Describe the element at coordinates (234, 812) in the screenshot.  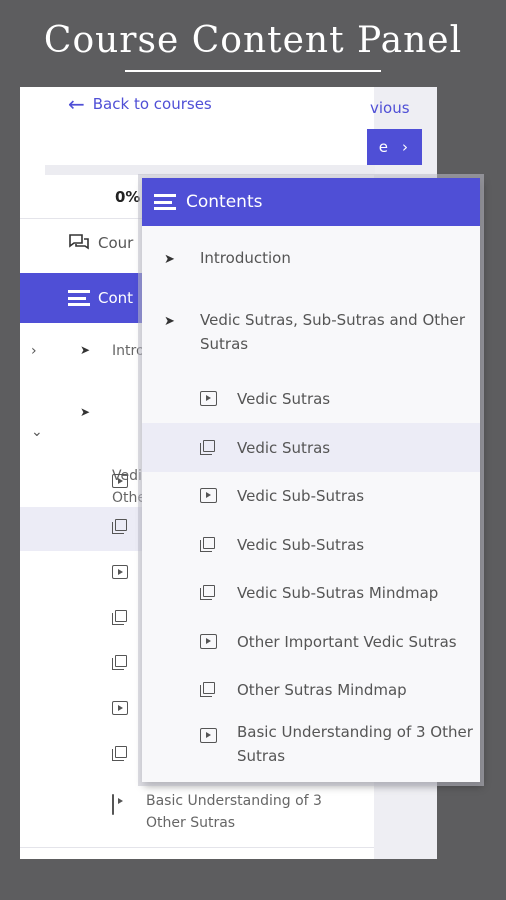
I see `list-item-label: Basic Understanding of 3 Other Sutras` at that location.